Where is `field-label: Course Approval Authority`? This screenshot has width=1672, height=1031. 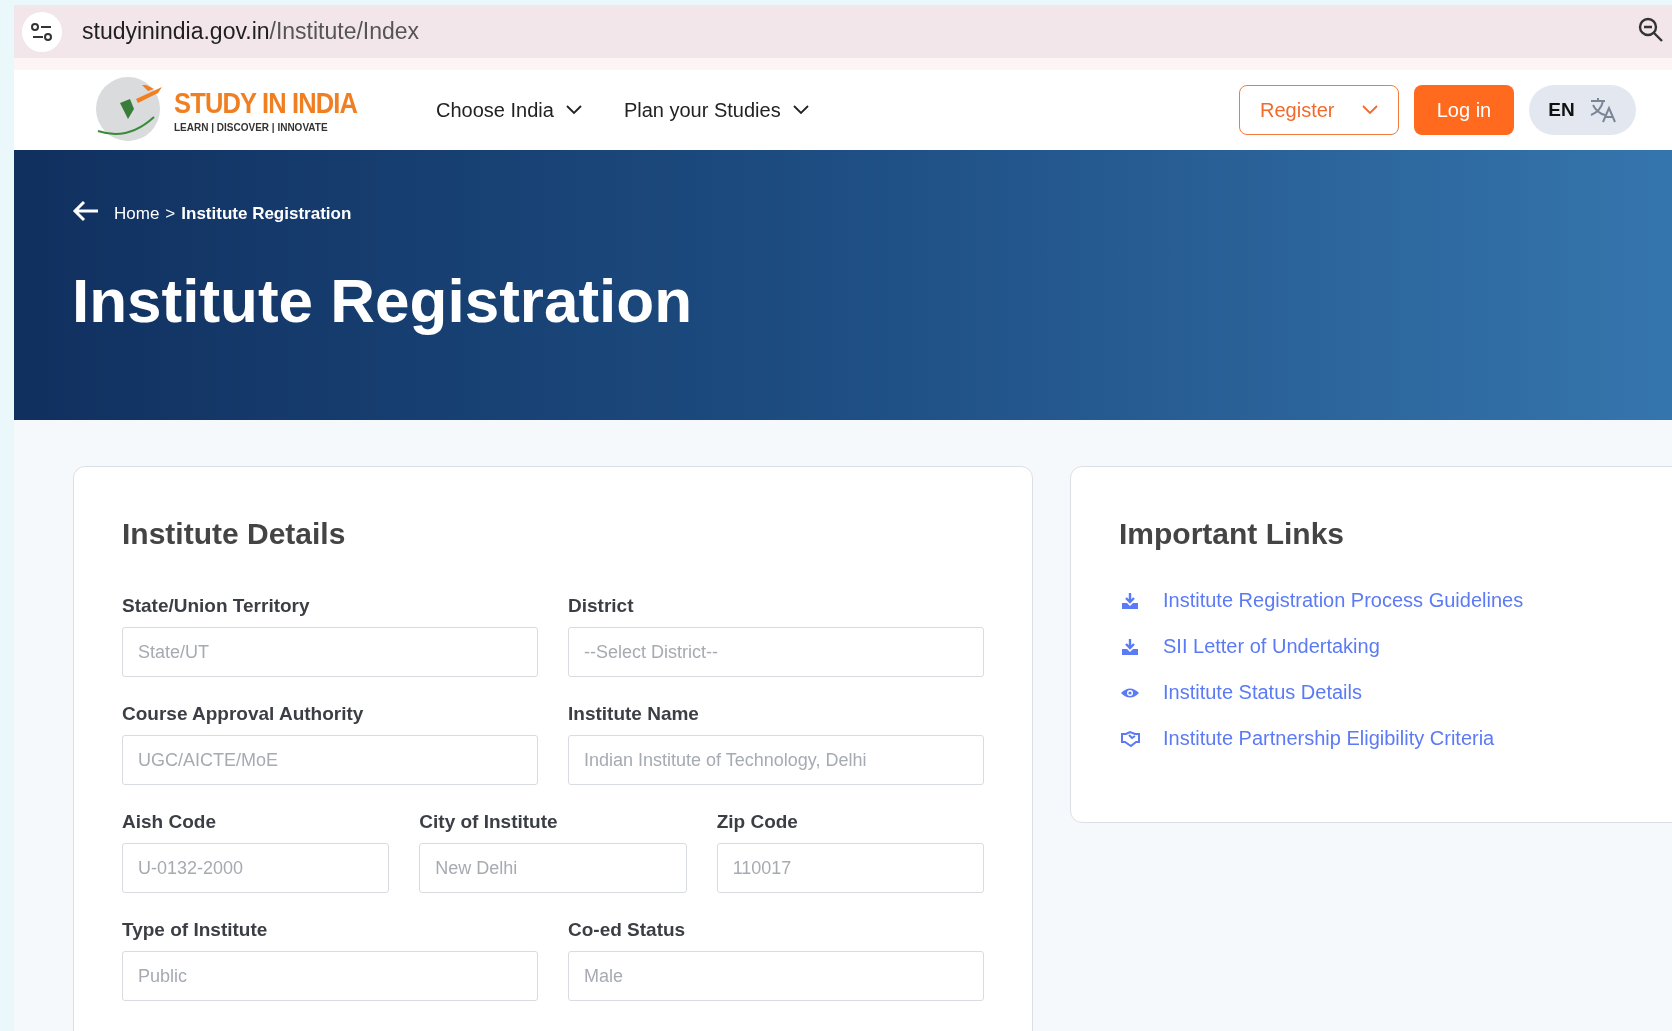
field-label: Course Approval Authority is located at coordinates (243, 714).